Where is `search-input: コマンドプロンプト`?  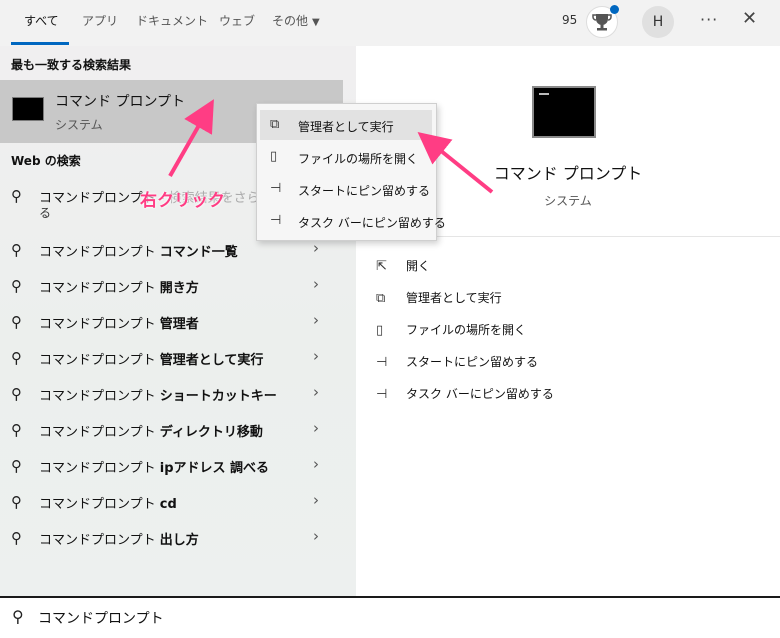
search-input: コマンドプロンプト is located at coordinates (101, 618).